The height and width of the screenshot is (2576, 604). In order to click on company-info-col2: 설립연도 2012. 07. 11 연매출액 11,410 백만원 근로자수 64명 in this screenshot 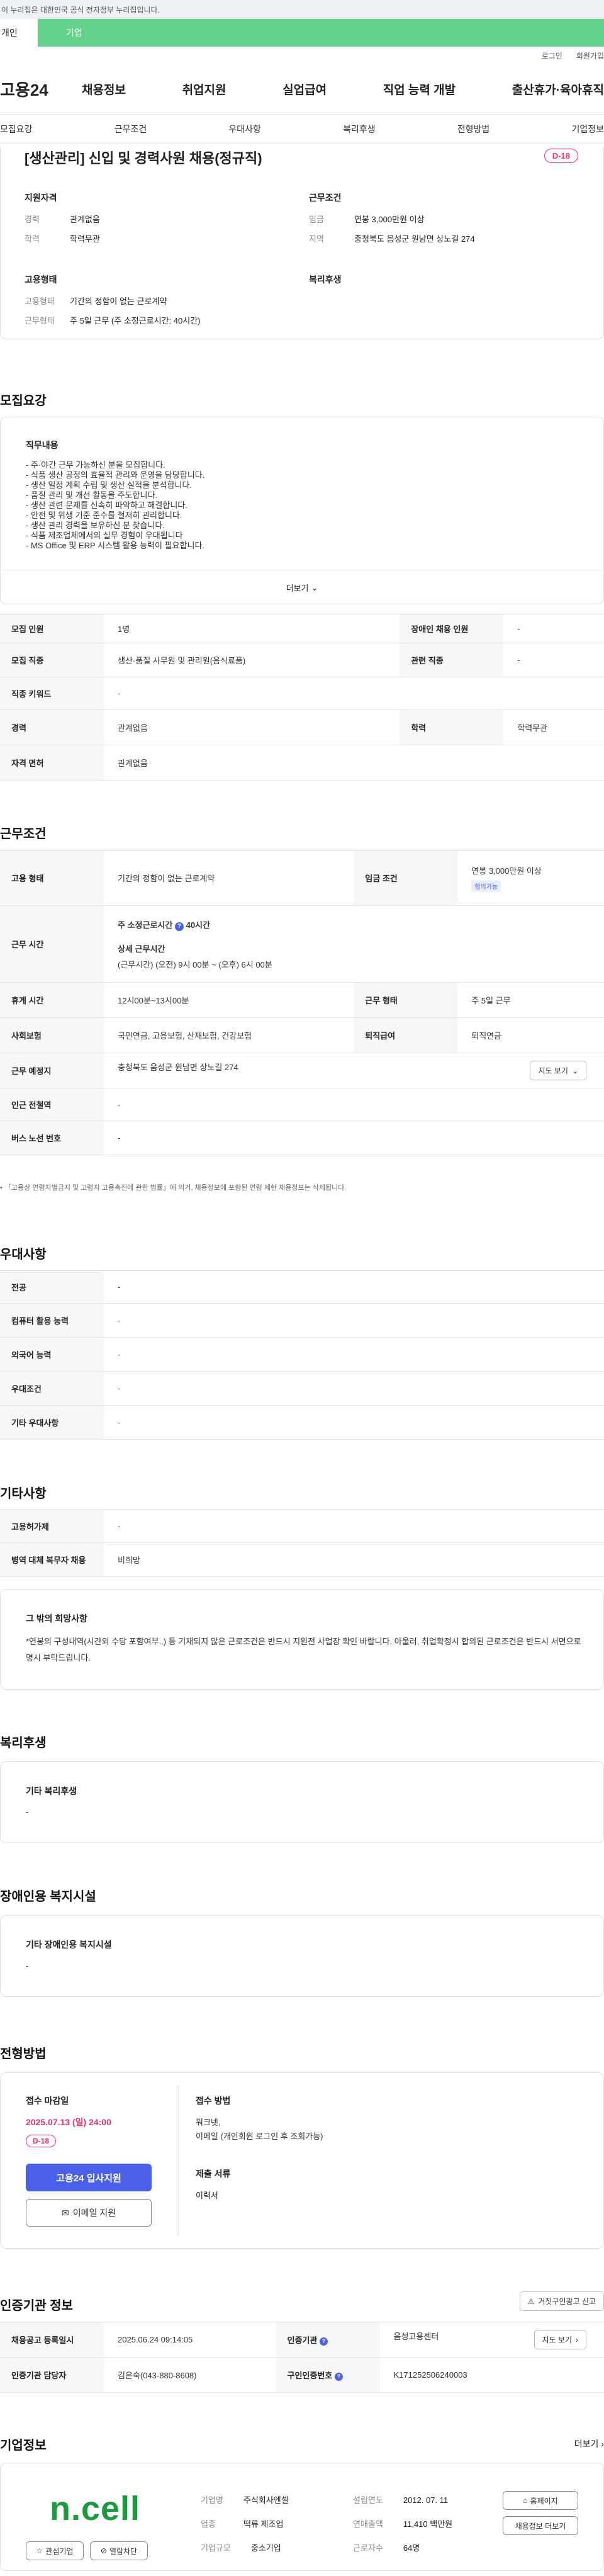, I will do `click(403, 2524)`.